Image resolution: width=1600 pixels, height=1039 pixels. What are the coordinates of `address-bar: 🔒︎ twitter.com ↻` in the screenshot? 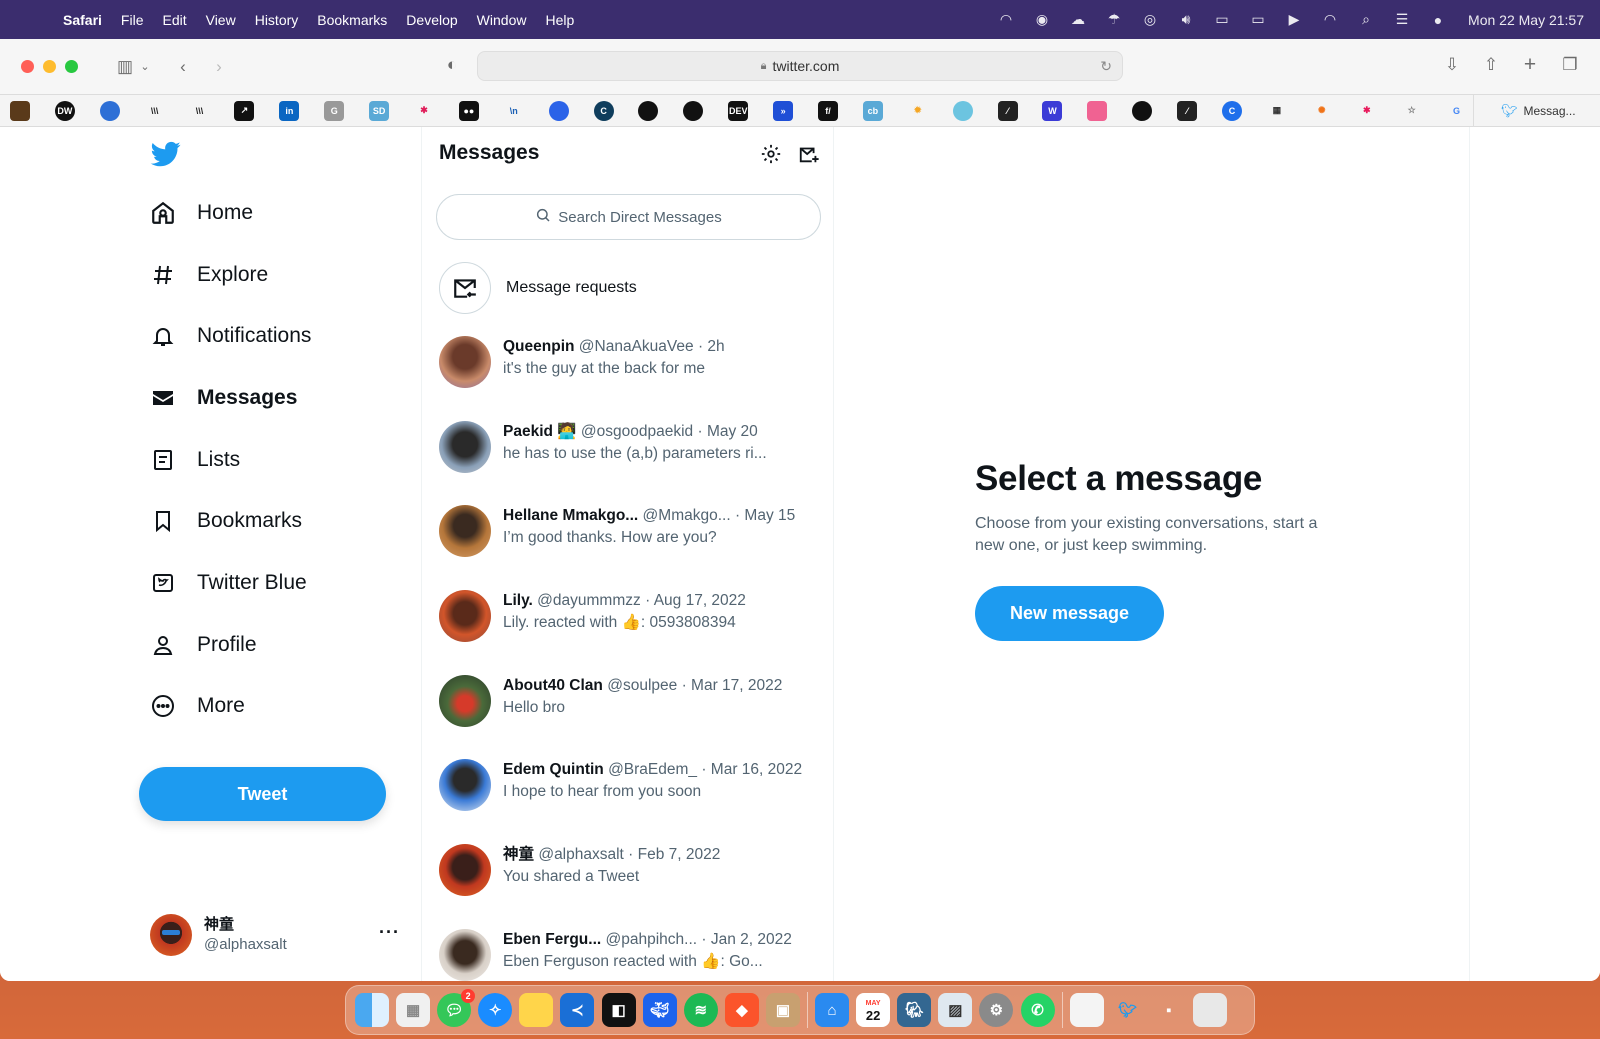 It's located at (800, 66).